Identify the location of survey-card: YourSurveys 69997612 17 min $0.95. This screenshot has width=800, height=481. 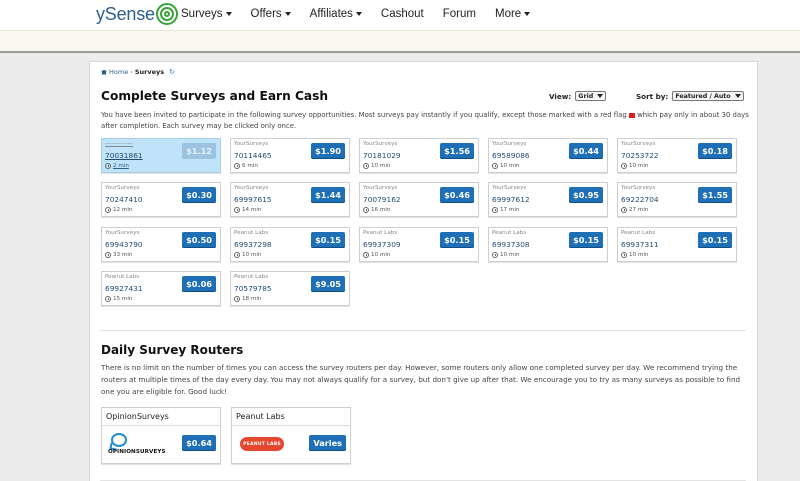
(548, 199).